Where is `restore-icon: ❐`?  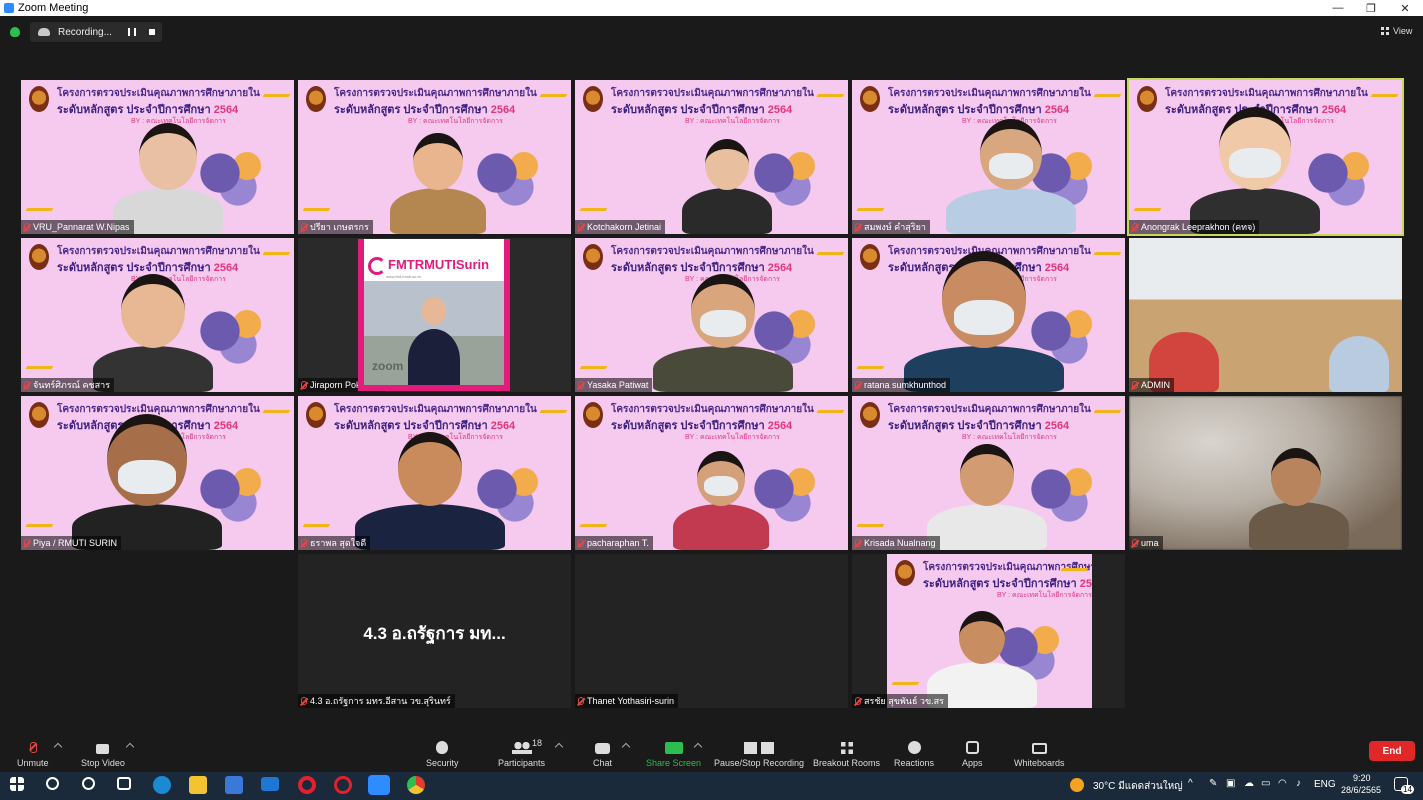
restore-icon: ❐ is located at coordinates (1371, 8).